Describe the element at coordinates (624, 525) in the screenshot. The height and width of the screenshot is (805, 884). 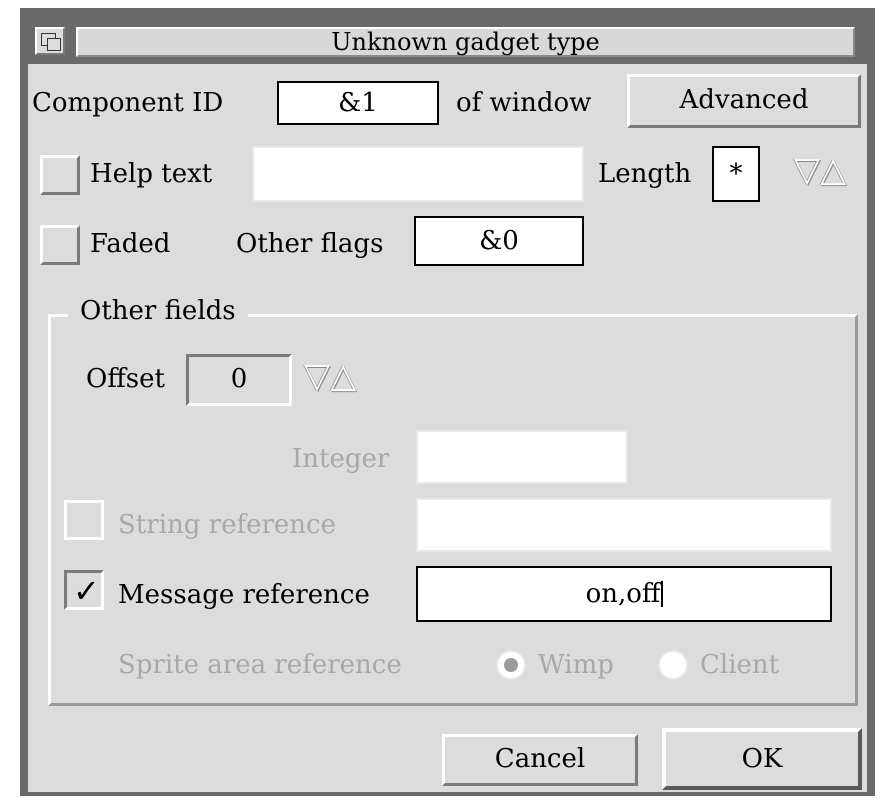
I see `string-reference-field` at that location.